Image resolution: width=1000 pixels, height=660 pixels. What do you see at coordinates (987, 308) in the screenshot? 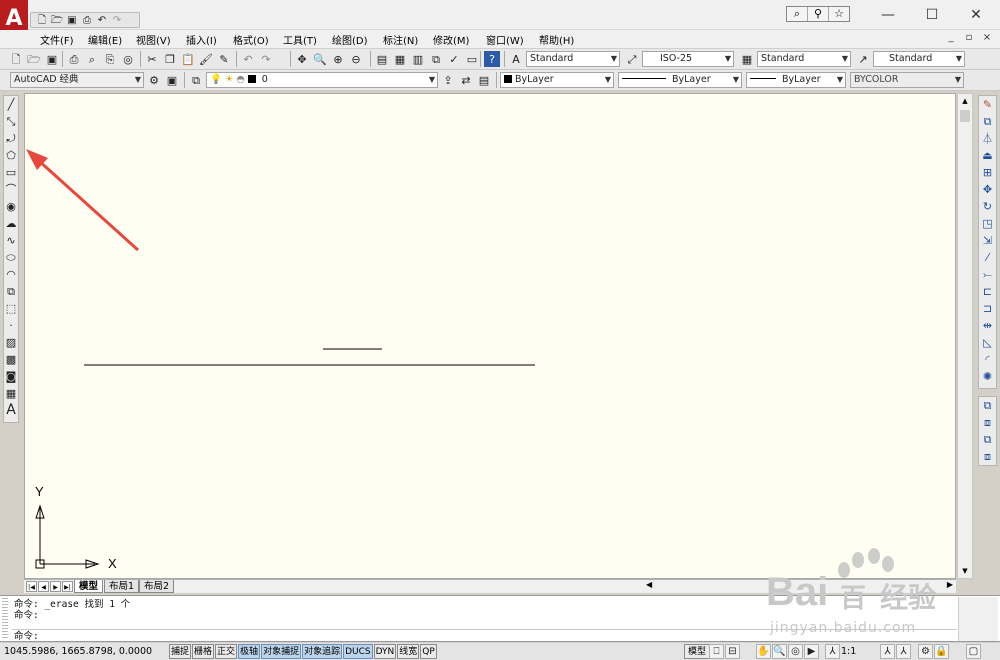
I see `break-icon: ⊐` at bounding box center [987, 308].